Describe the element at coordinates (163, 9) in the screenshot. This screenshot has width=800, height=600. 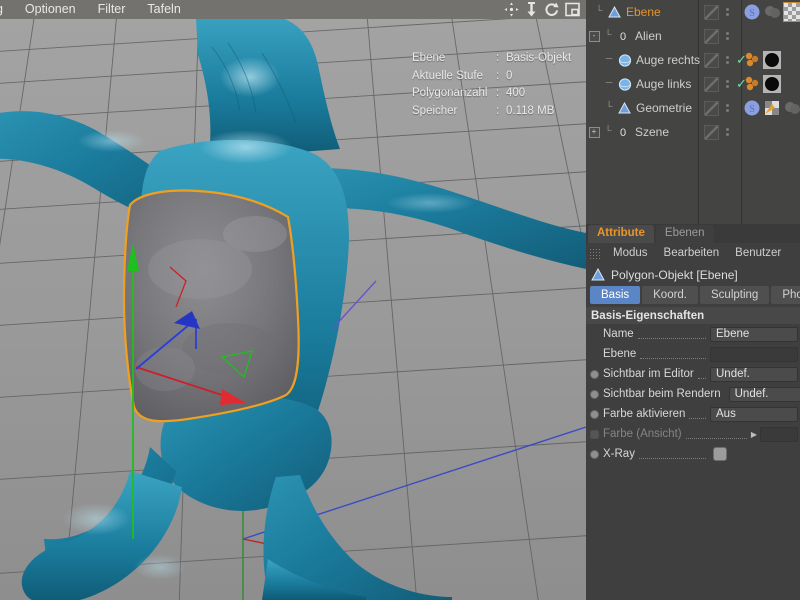
I see `menu-item-tafeln: Tafeln` at that location.